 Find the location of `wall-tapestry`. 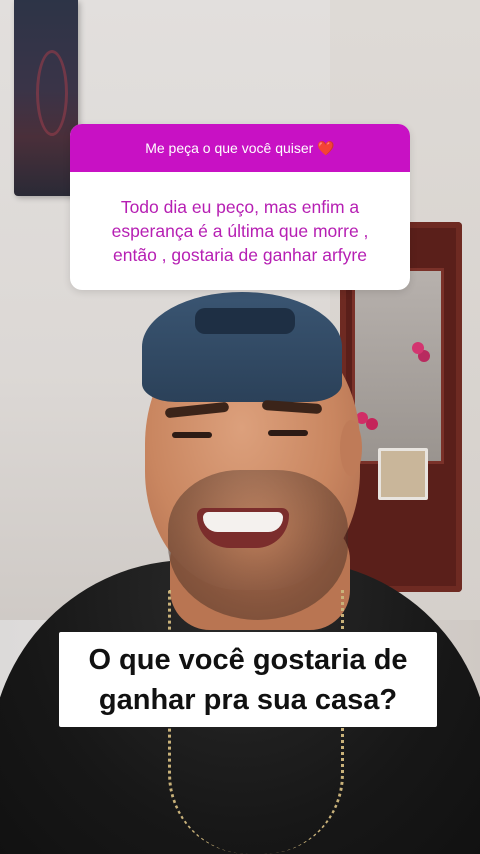

wall-tapestry is located at coordinates (46, 98).